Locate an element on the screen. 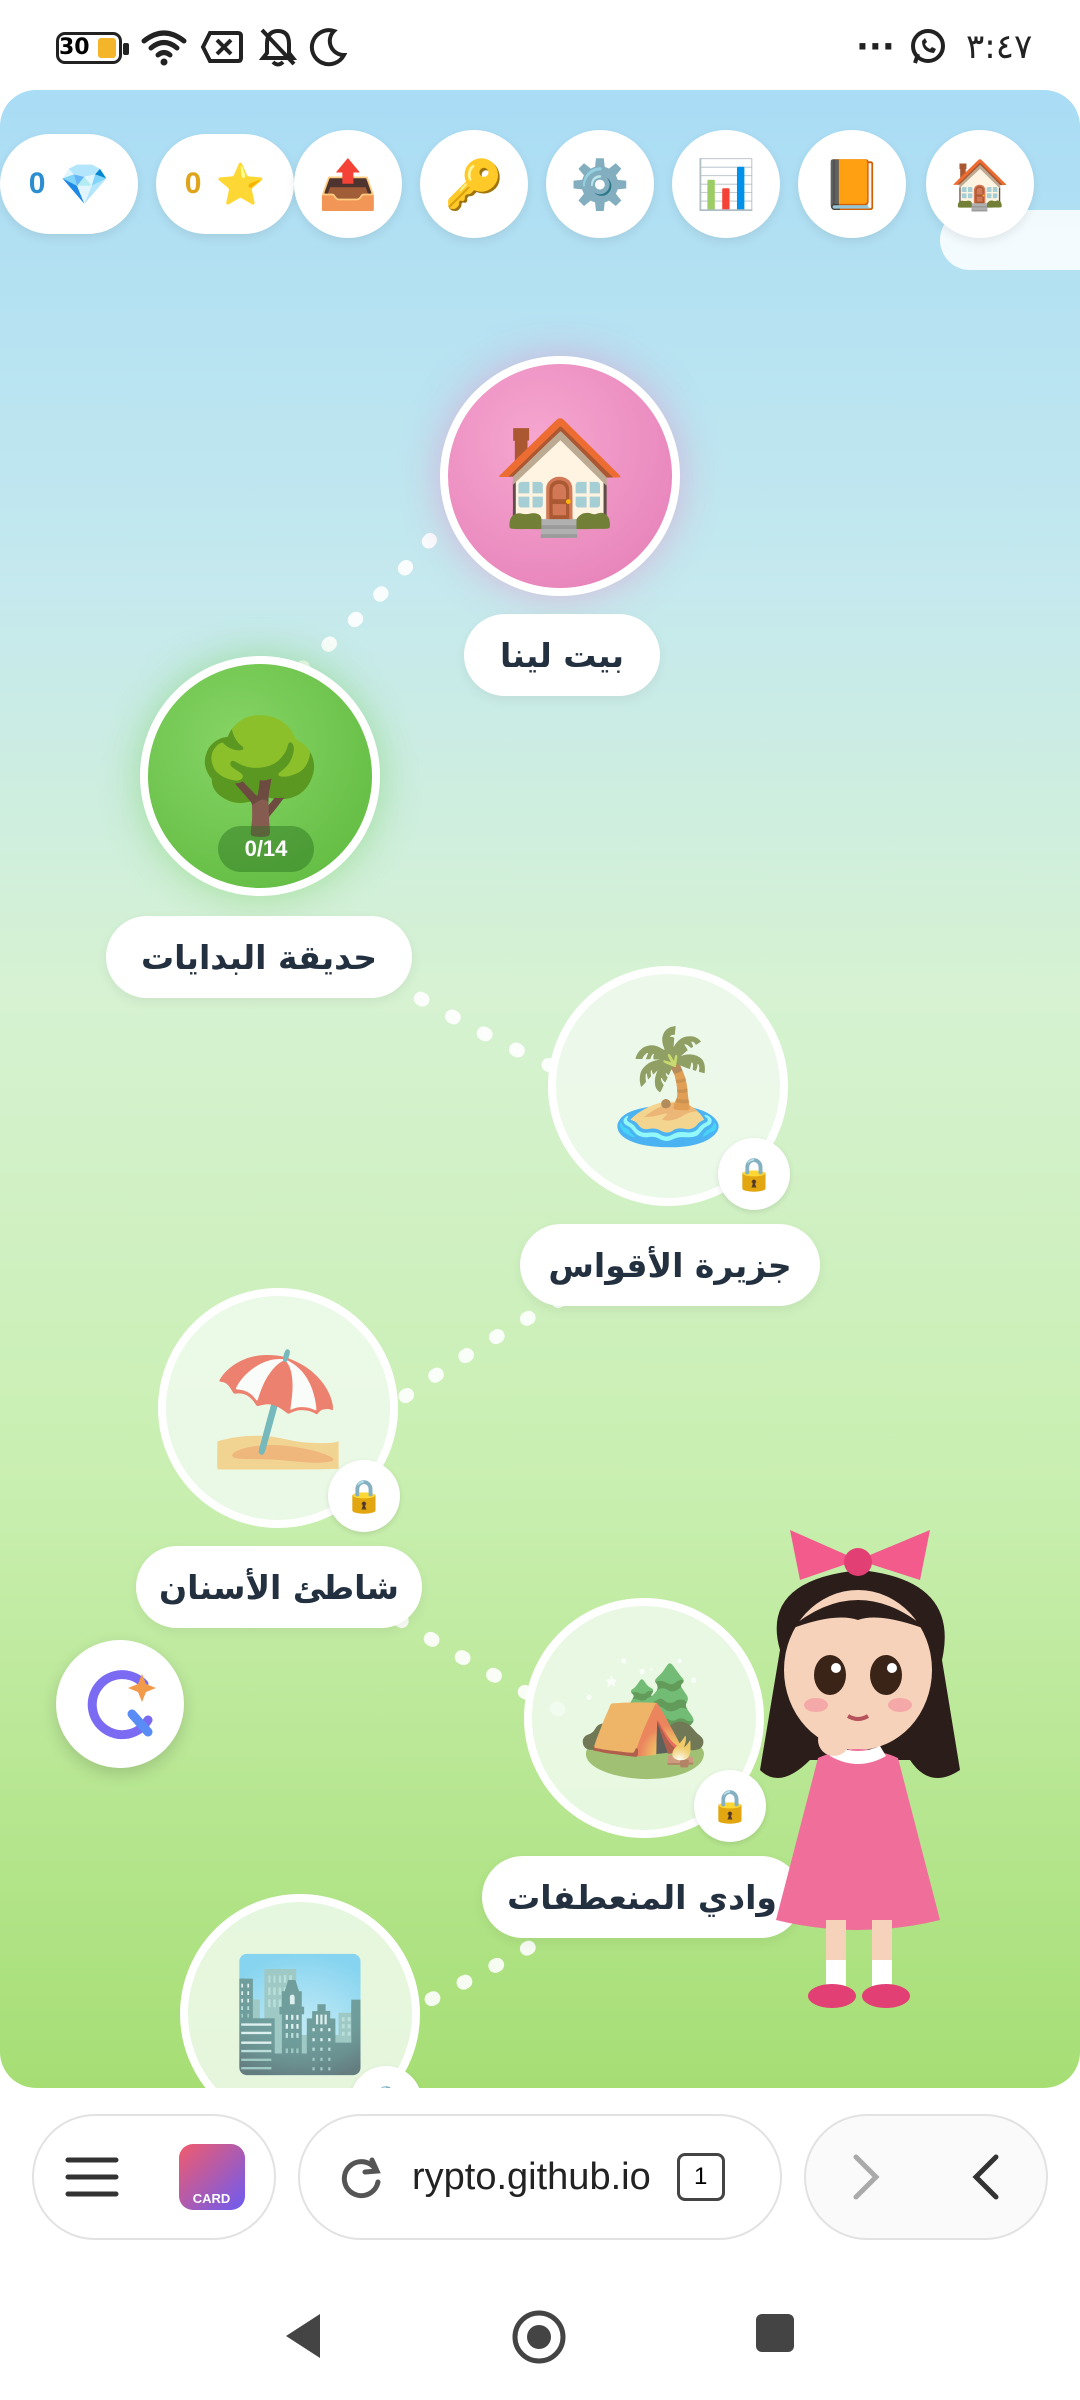 The width and height of the screenshot is (1080, 2400). navigation-pill is located at coordinates (926, 2177).